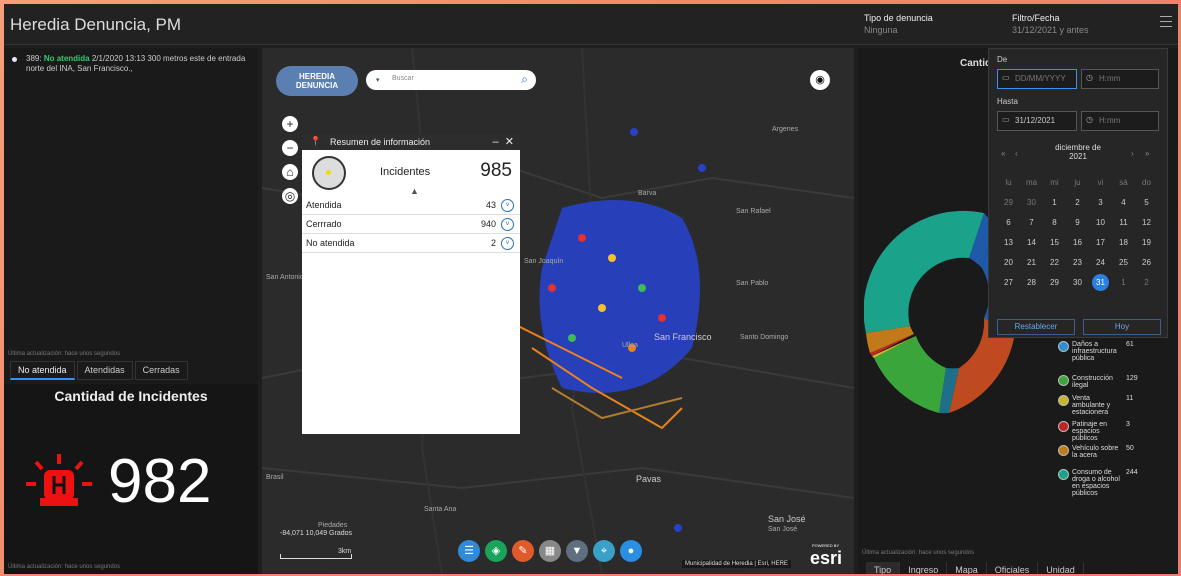  Describe the element at coordinates (826, 555) in the screenshot. I see `esri-logo: POWERED BY esri` at that location.